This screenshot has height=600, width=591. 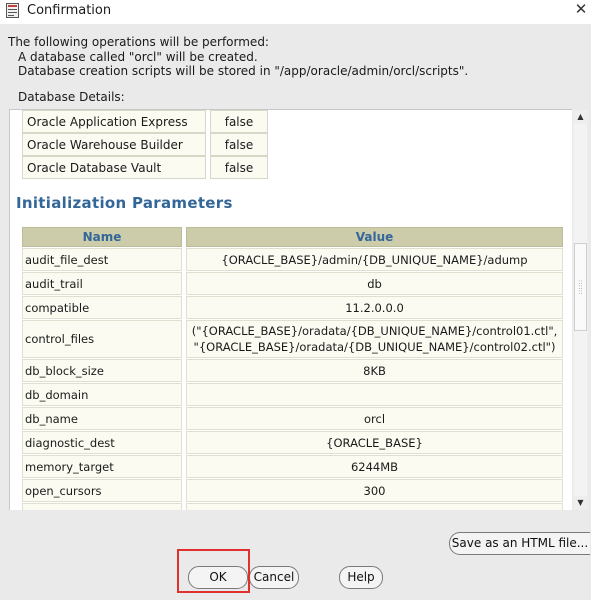 I want to click on param-name: compatible, so click(x=102, y=307).